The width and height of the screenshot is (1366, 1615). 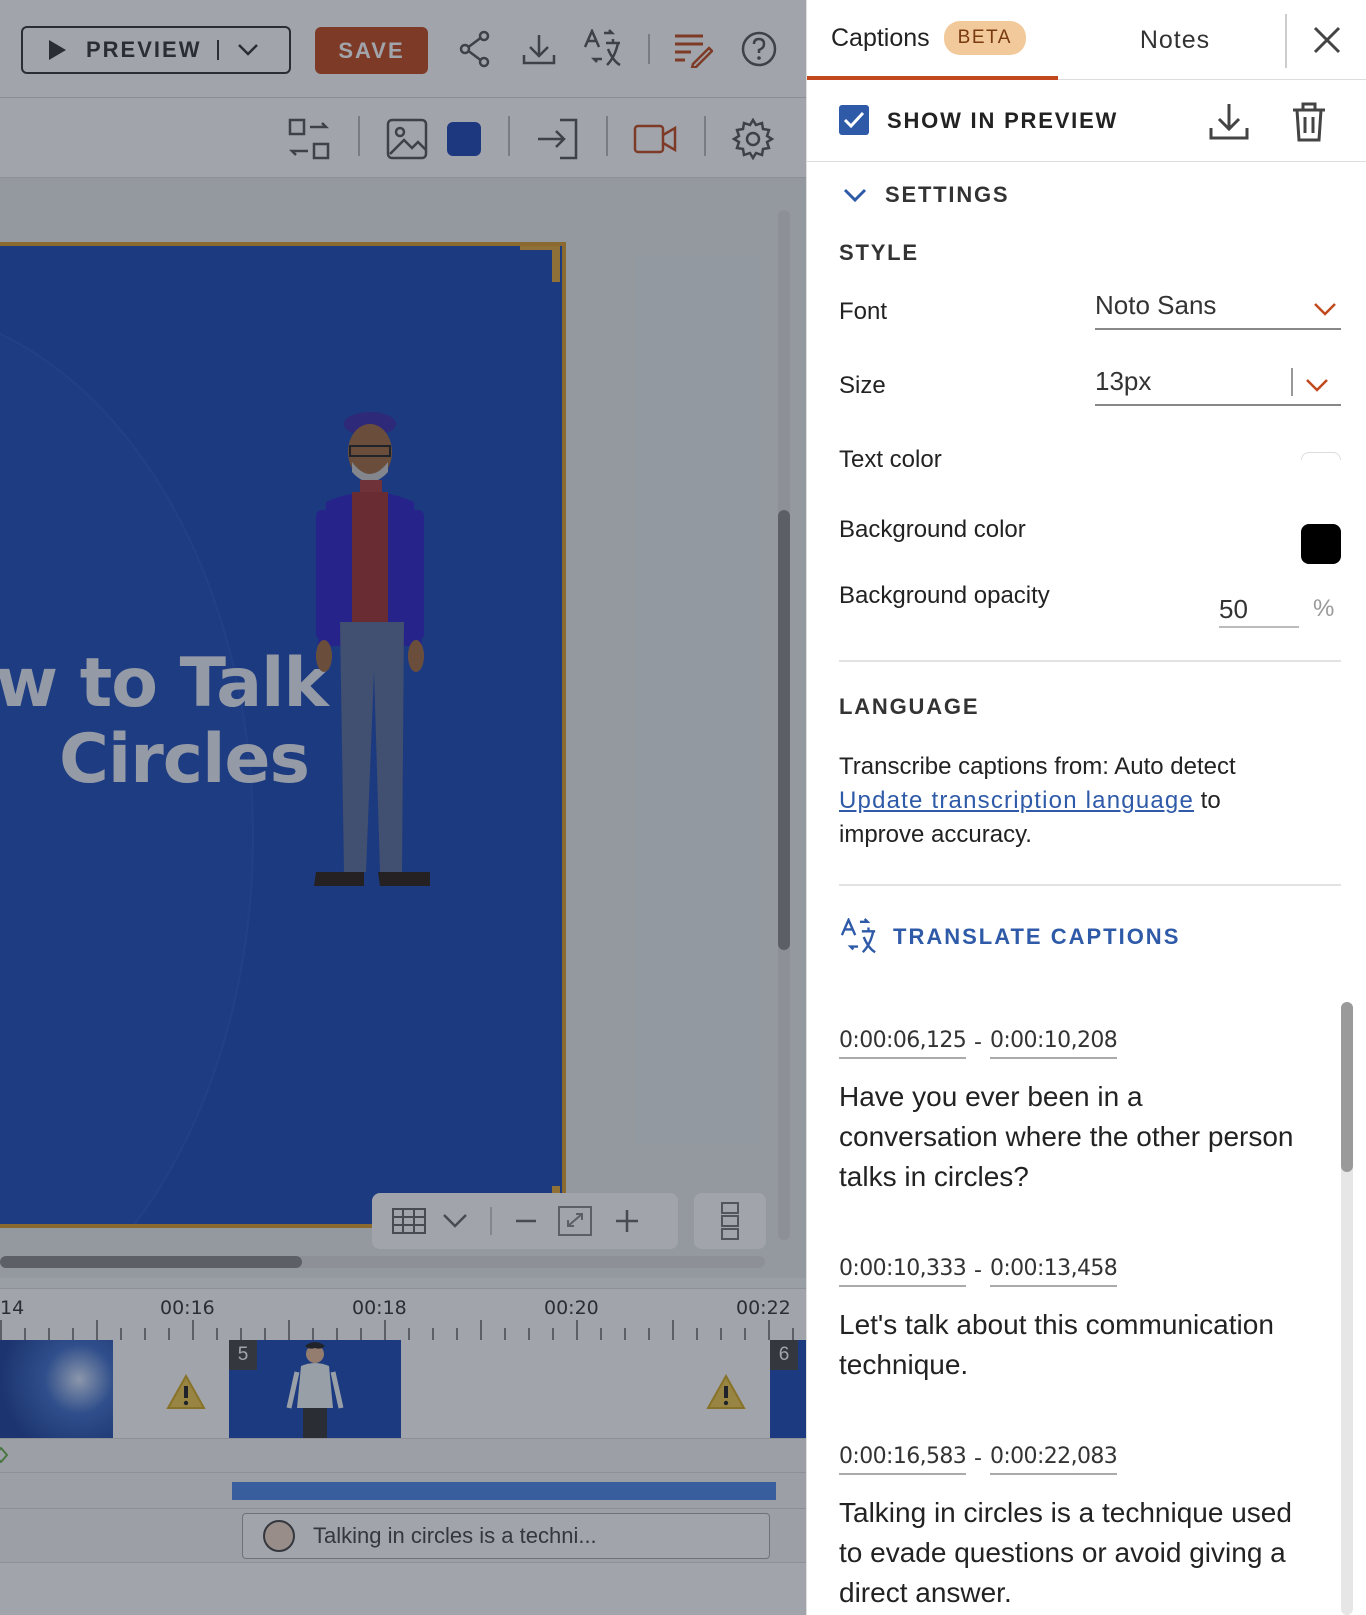 What do you see at coordinates (1347, 1308) in the screenshot?
I see `captions-scrollbar` at bounding box center [1347, 1308].